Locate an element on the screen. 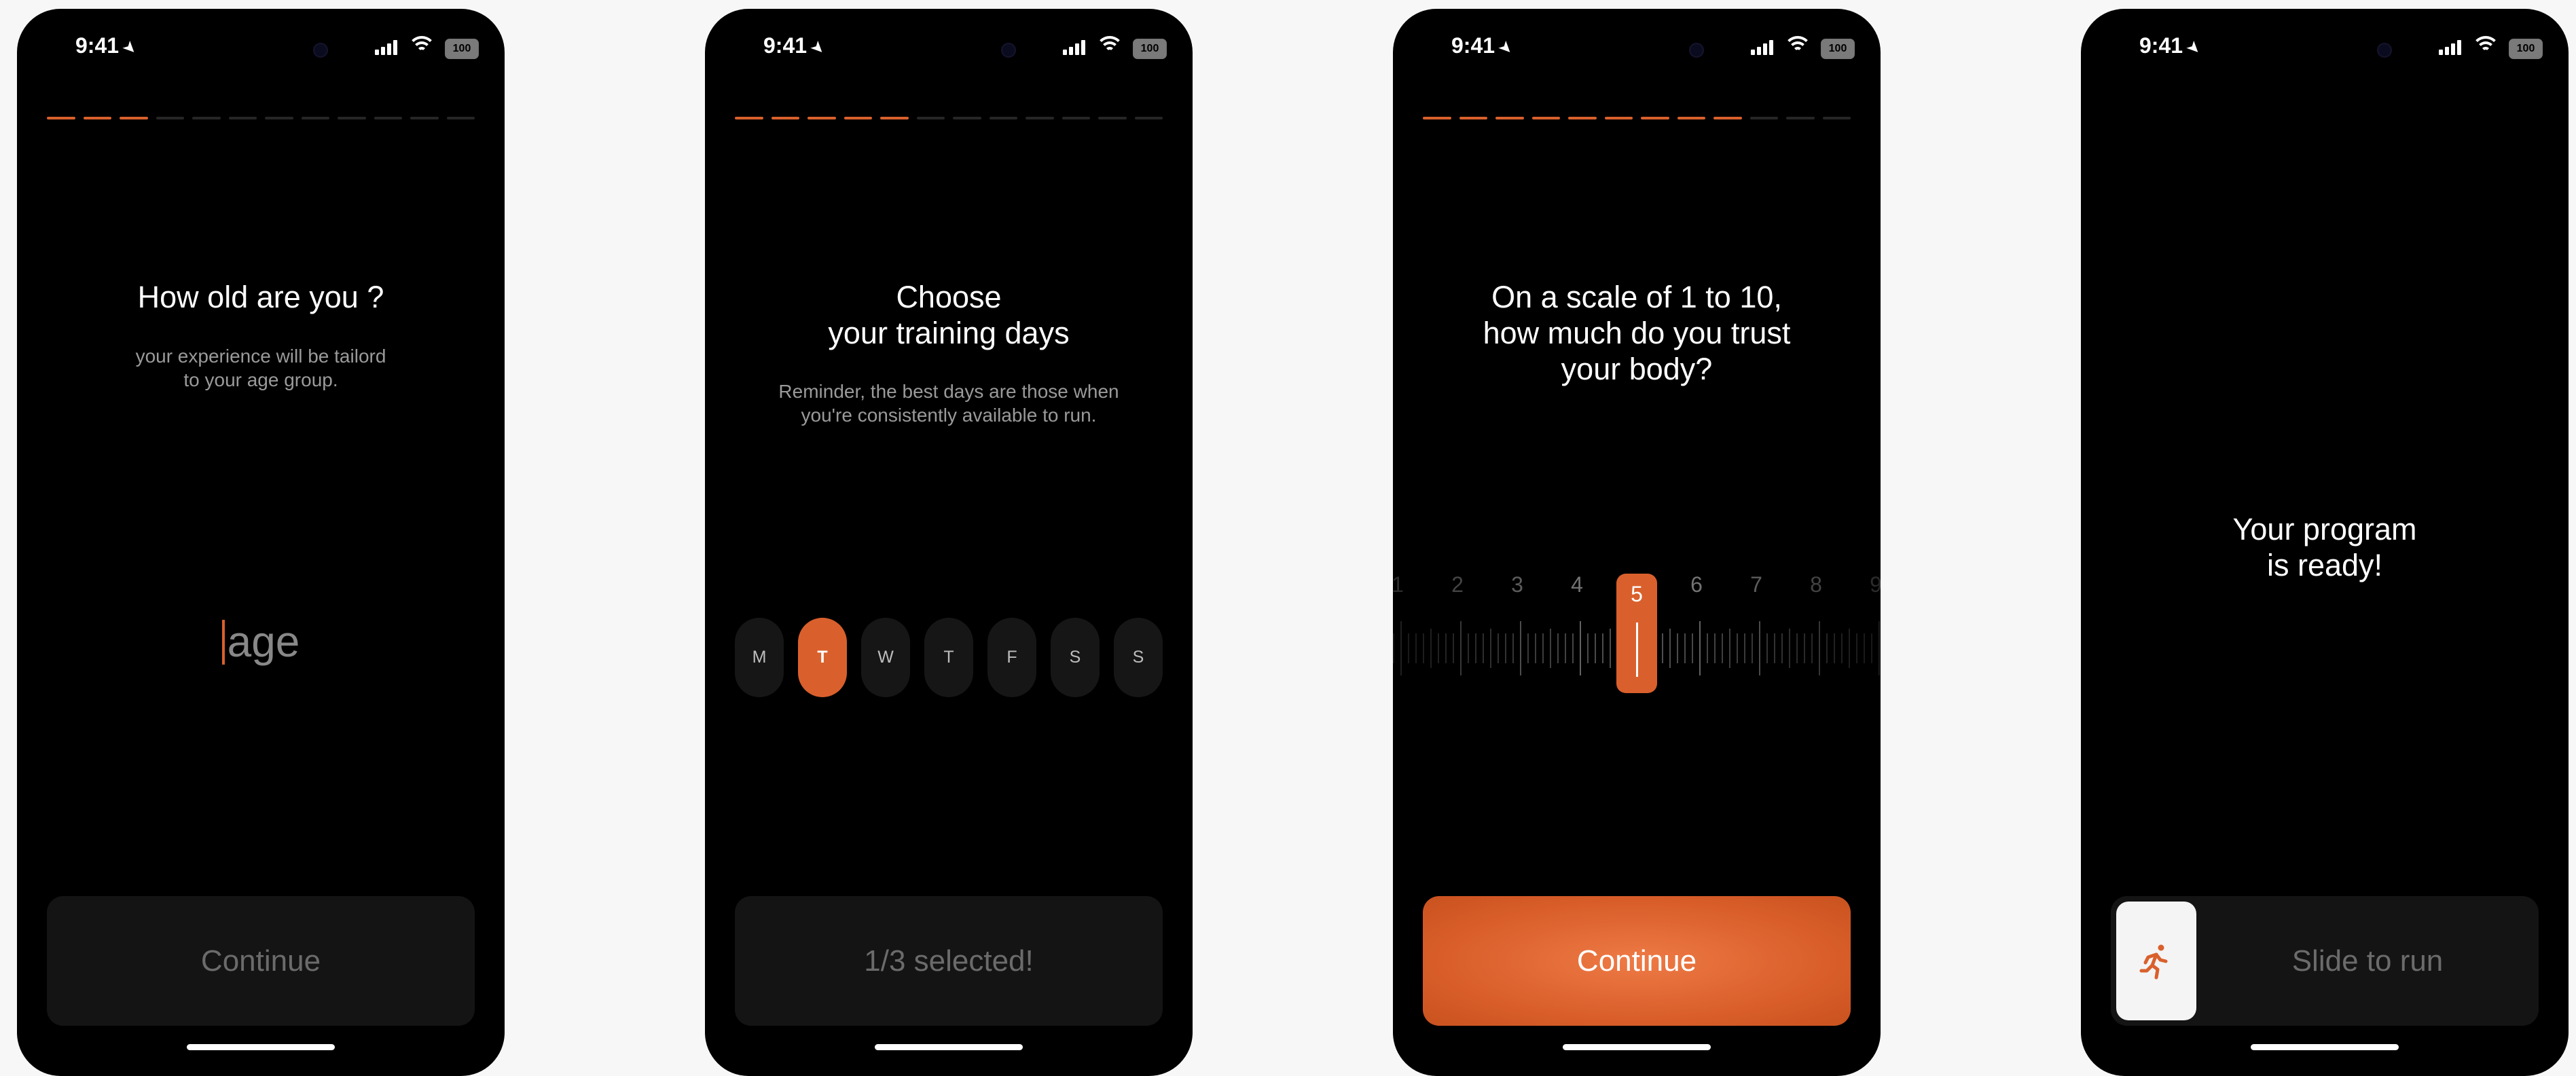  day-toggle-monday: M is located at coordinates (759, 657).